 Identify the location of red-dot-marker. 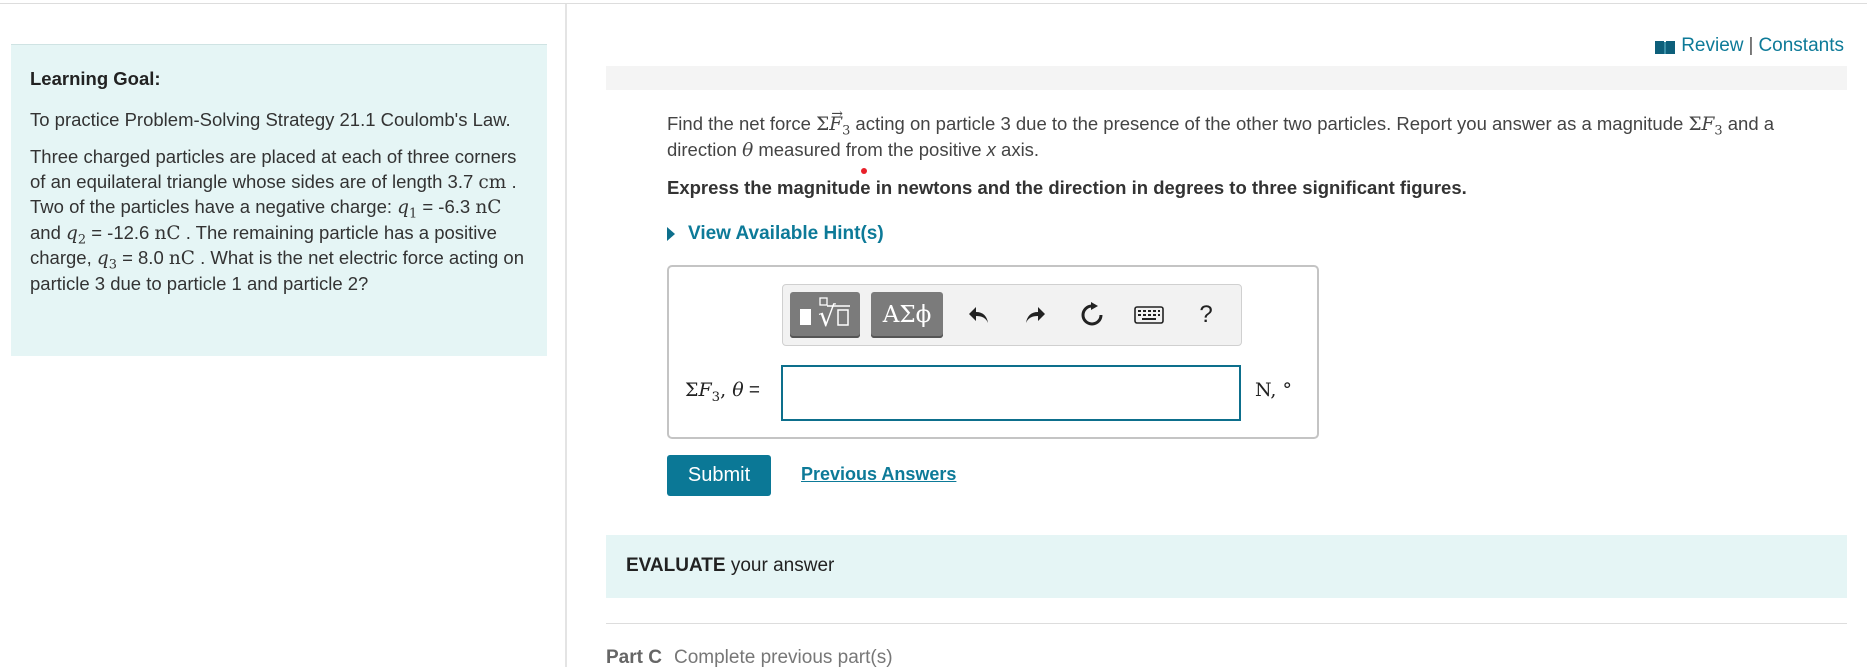
(864, 171).